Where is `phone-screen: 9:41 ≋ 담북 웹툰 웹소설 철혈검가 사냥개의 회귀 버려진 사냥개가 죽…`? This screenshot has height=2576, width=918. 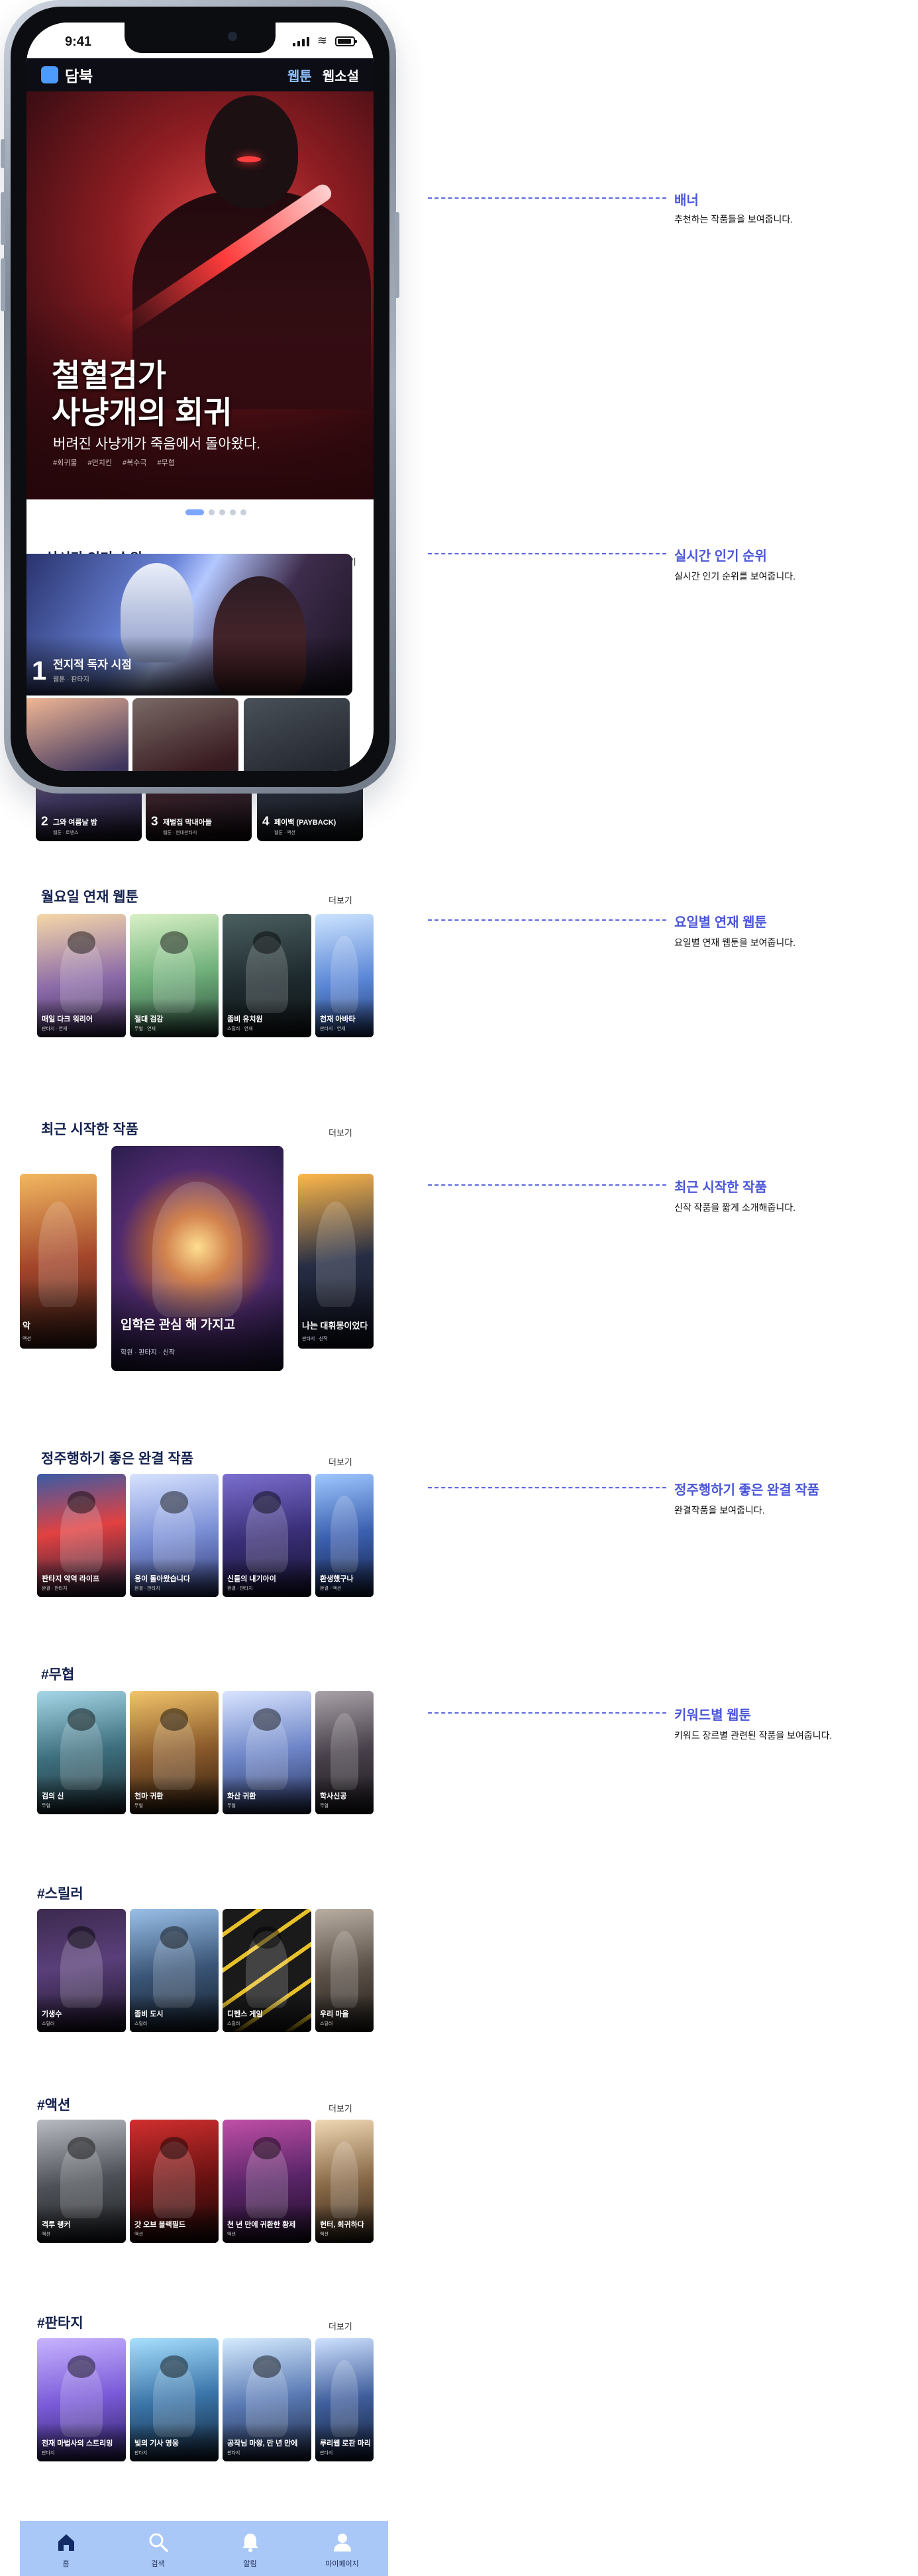
phone-screen: 9:41 ≋ 담북 웹툰 웹소설 철혈검가 사냥개의 회귀 버려진 사냥개가 죽… is located at coordinates (200, 397).